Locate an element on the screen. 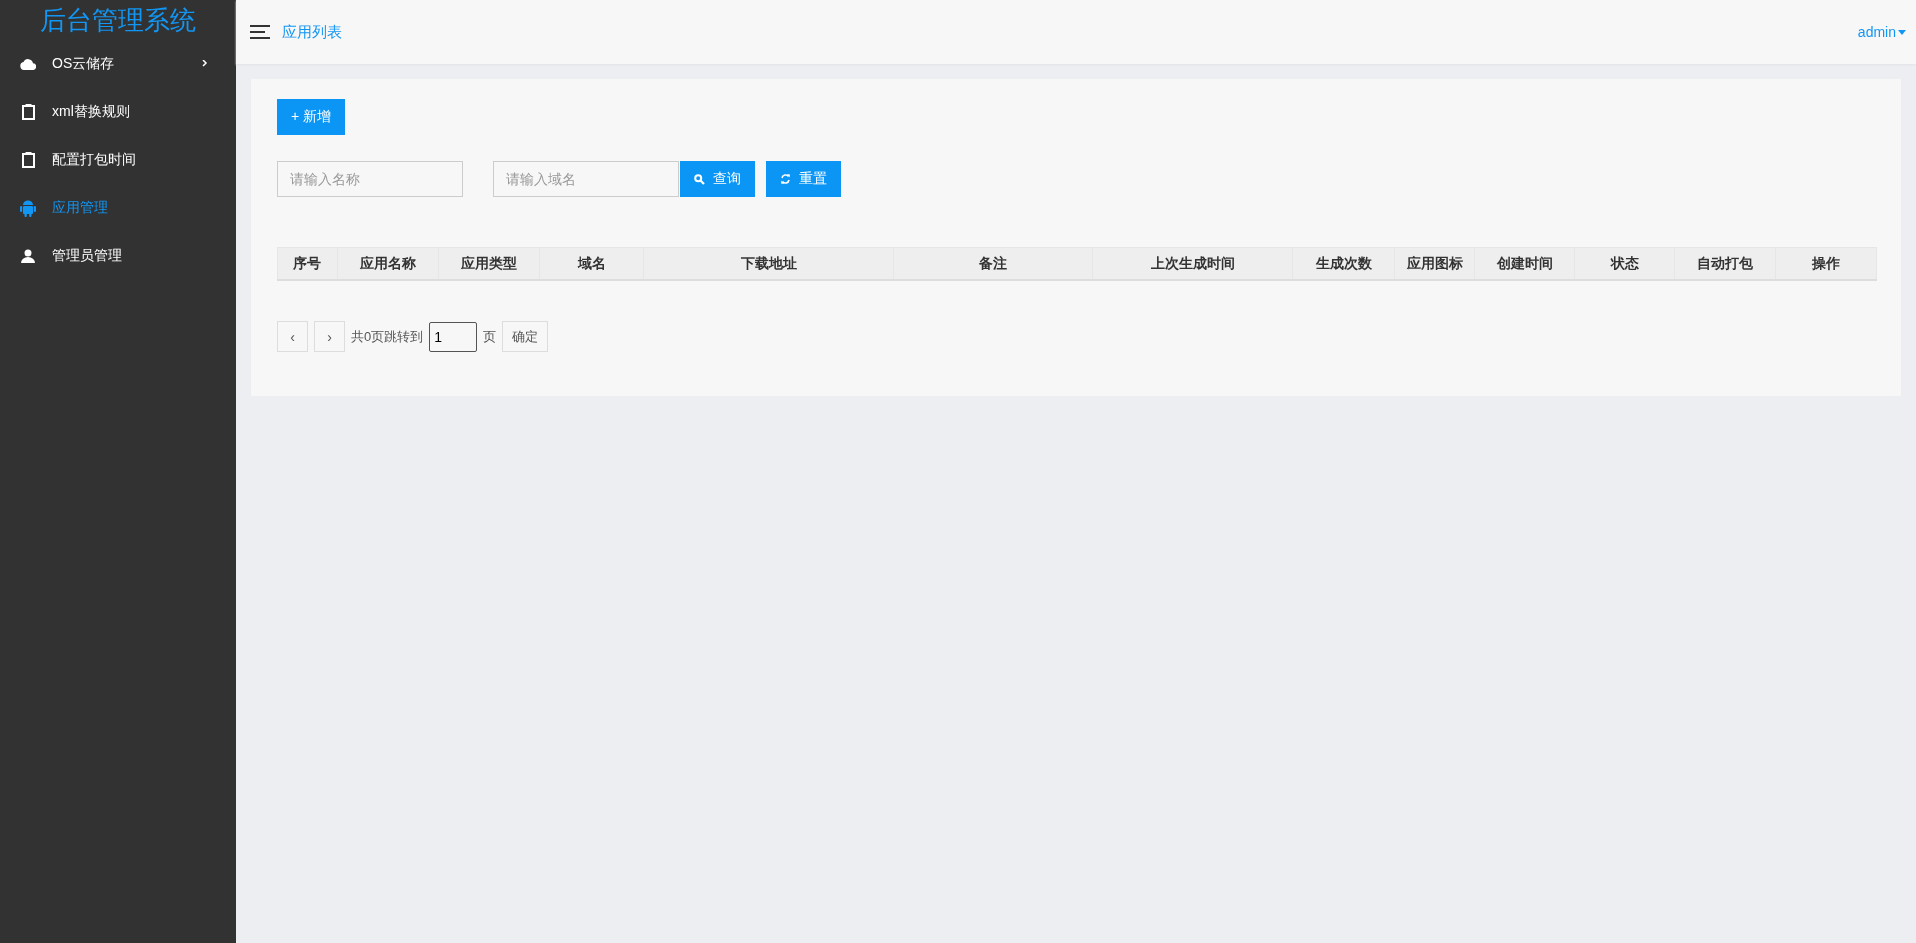 The width and height of the screenshot is (1916, 943). android-icon is located at coordinates (28, 208).